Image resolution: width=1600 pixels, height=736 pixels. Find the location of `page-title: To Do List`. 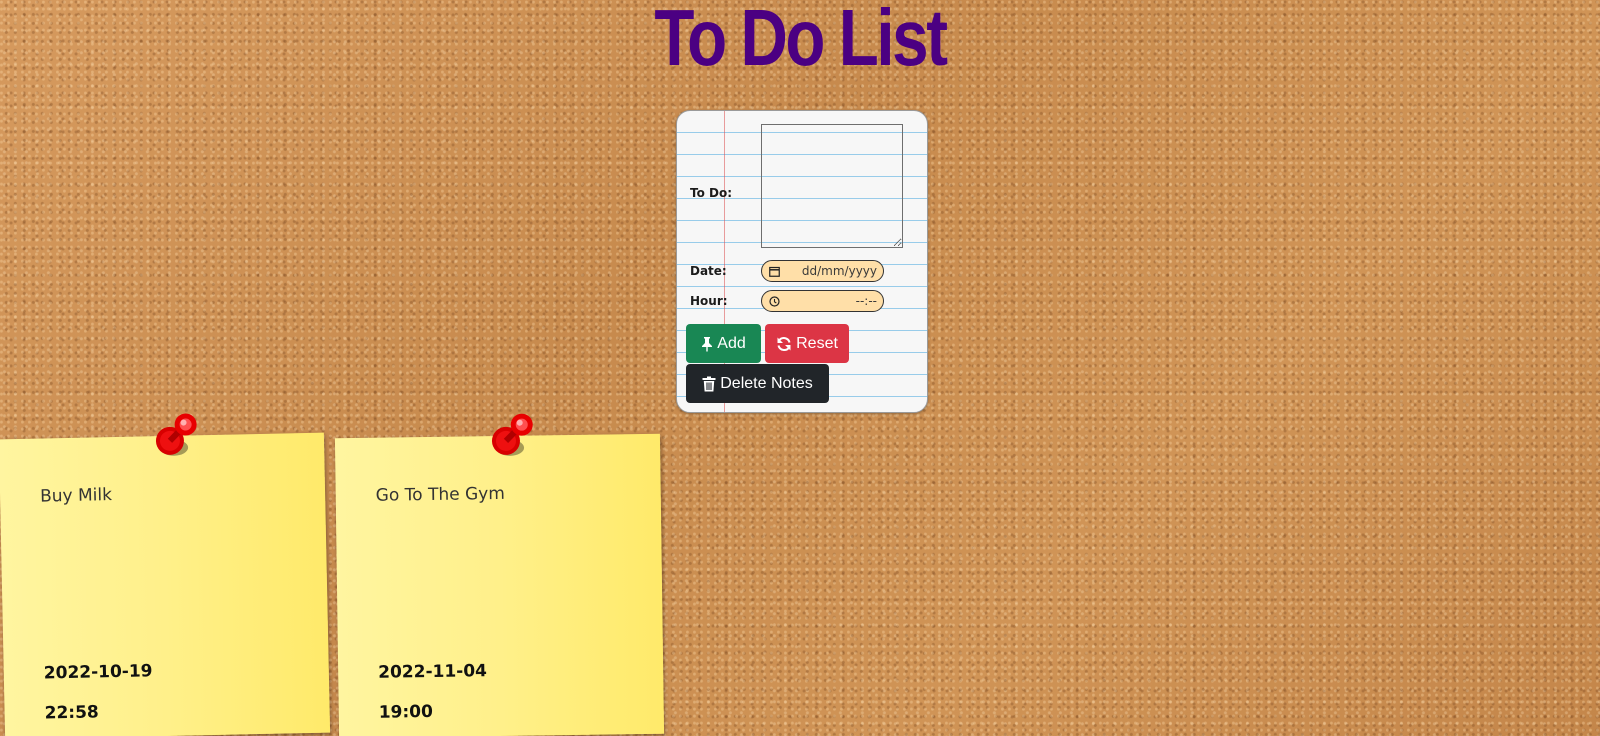

page-title: To Do List is located at coordinates (801, 41).